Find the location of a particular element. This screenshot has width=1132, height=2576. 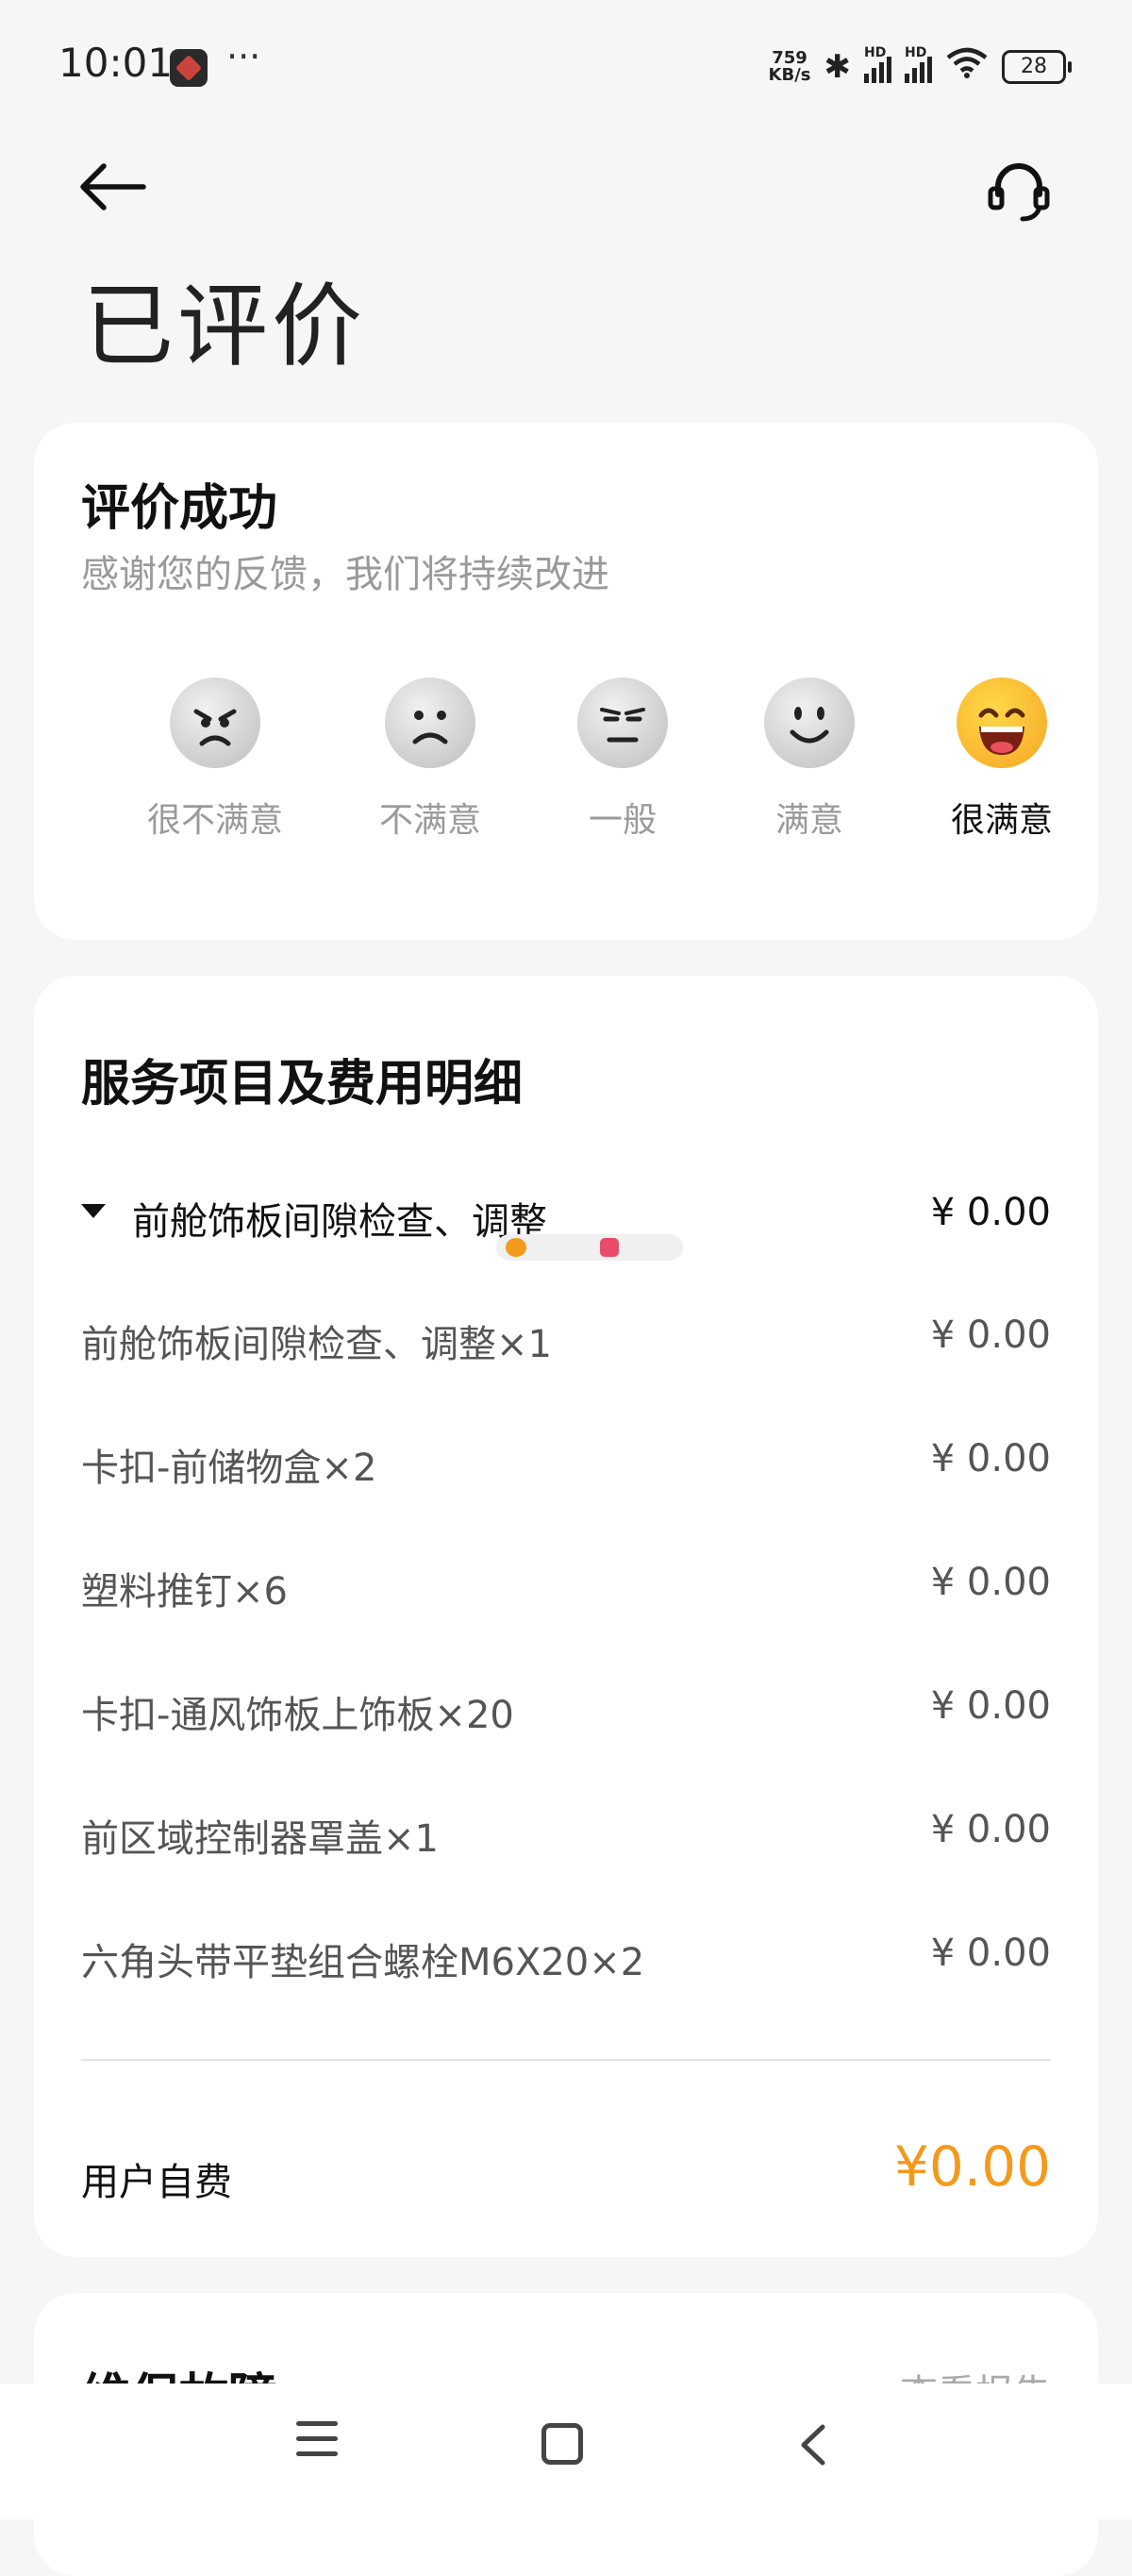

service-group-price: ¥ 0.00 is located at coordinates (990, 1212).